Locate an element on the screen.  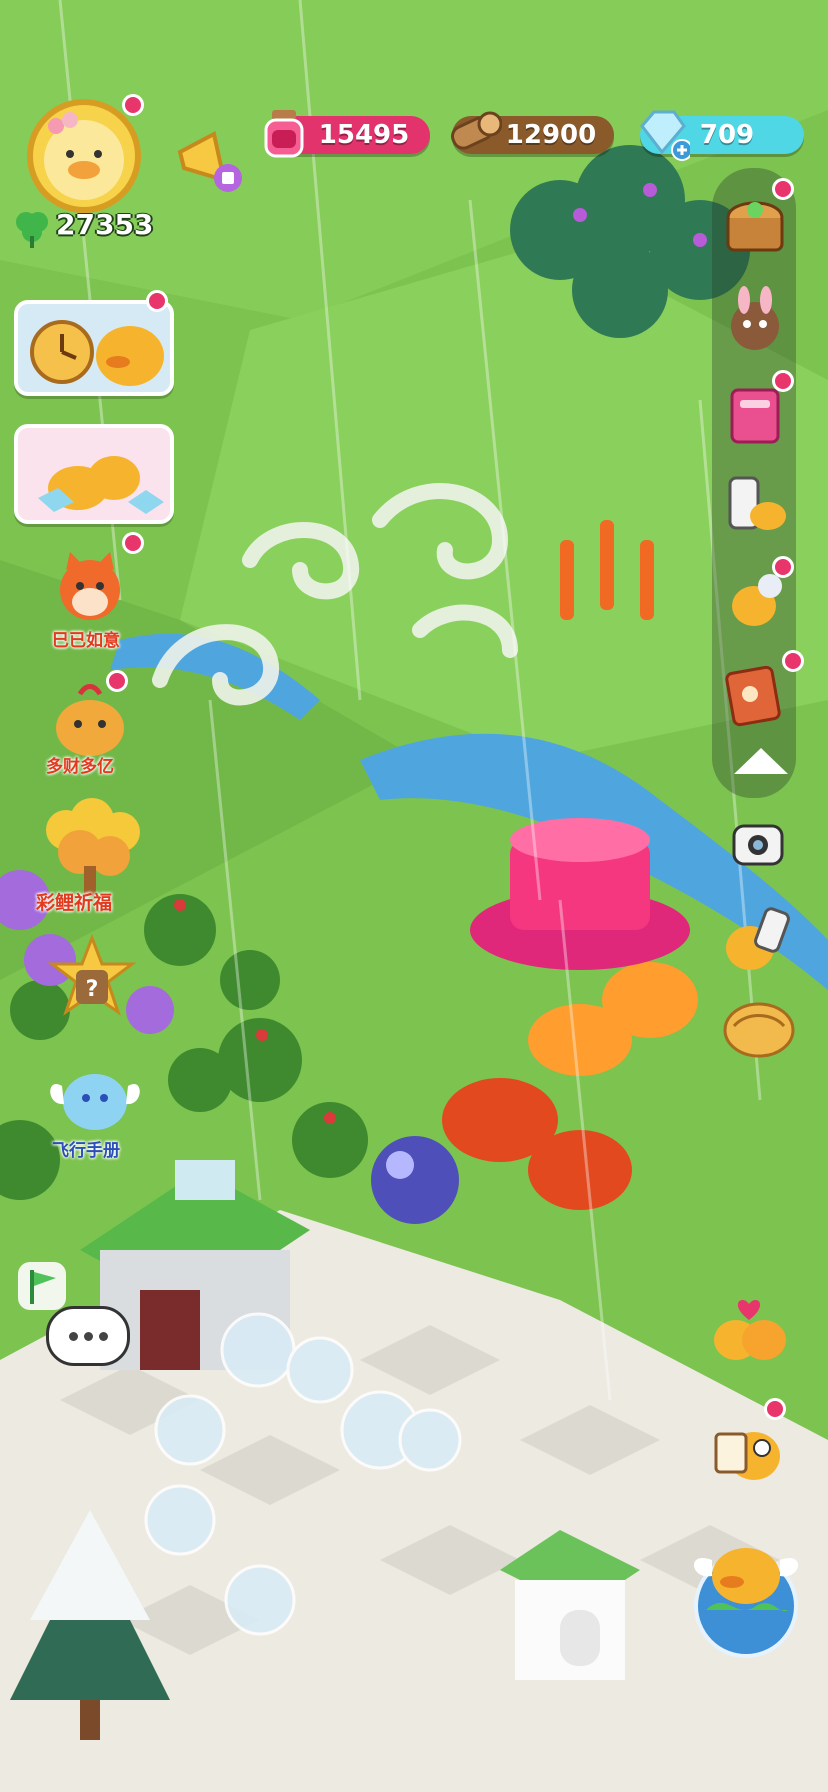
collapse-arrow-icon is located at coordinates (761, 761).